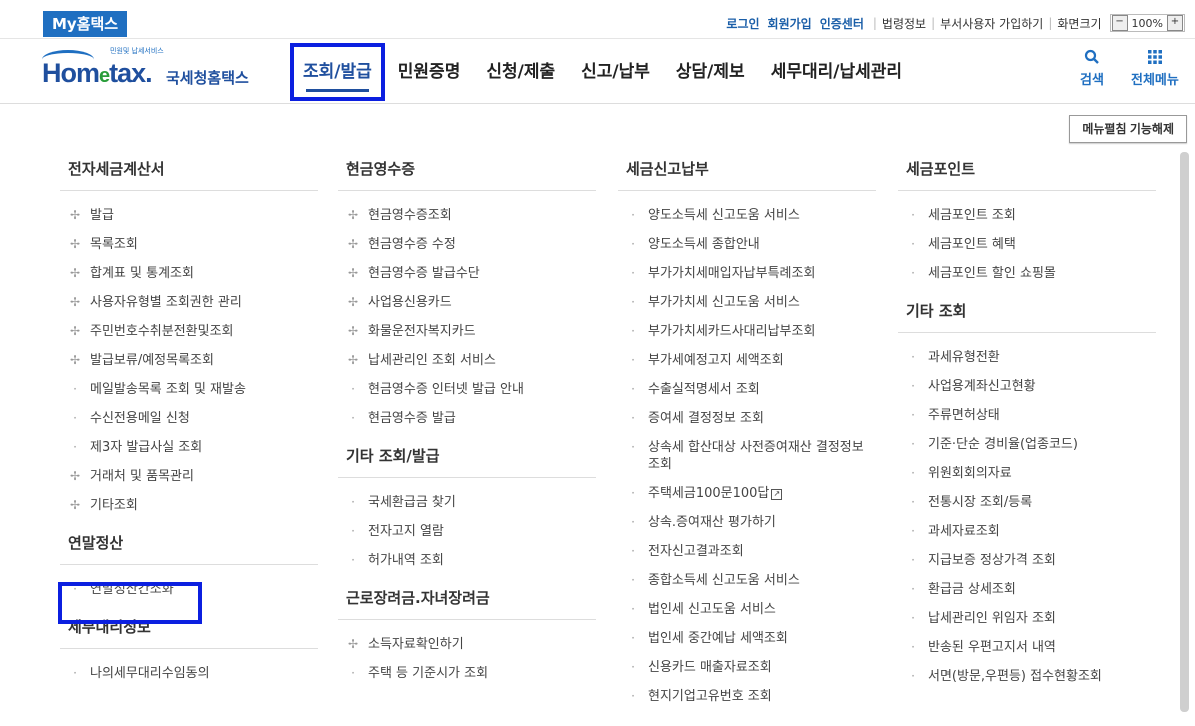  I want to click on menu-link: · 양도소득세 신고도움 서비스, so click(747, 215).